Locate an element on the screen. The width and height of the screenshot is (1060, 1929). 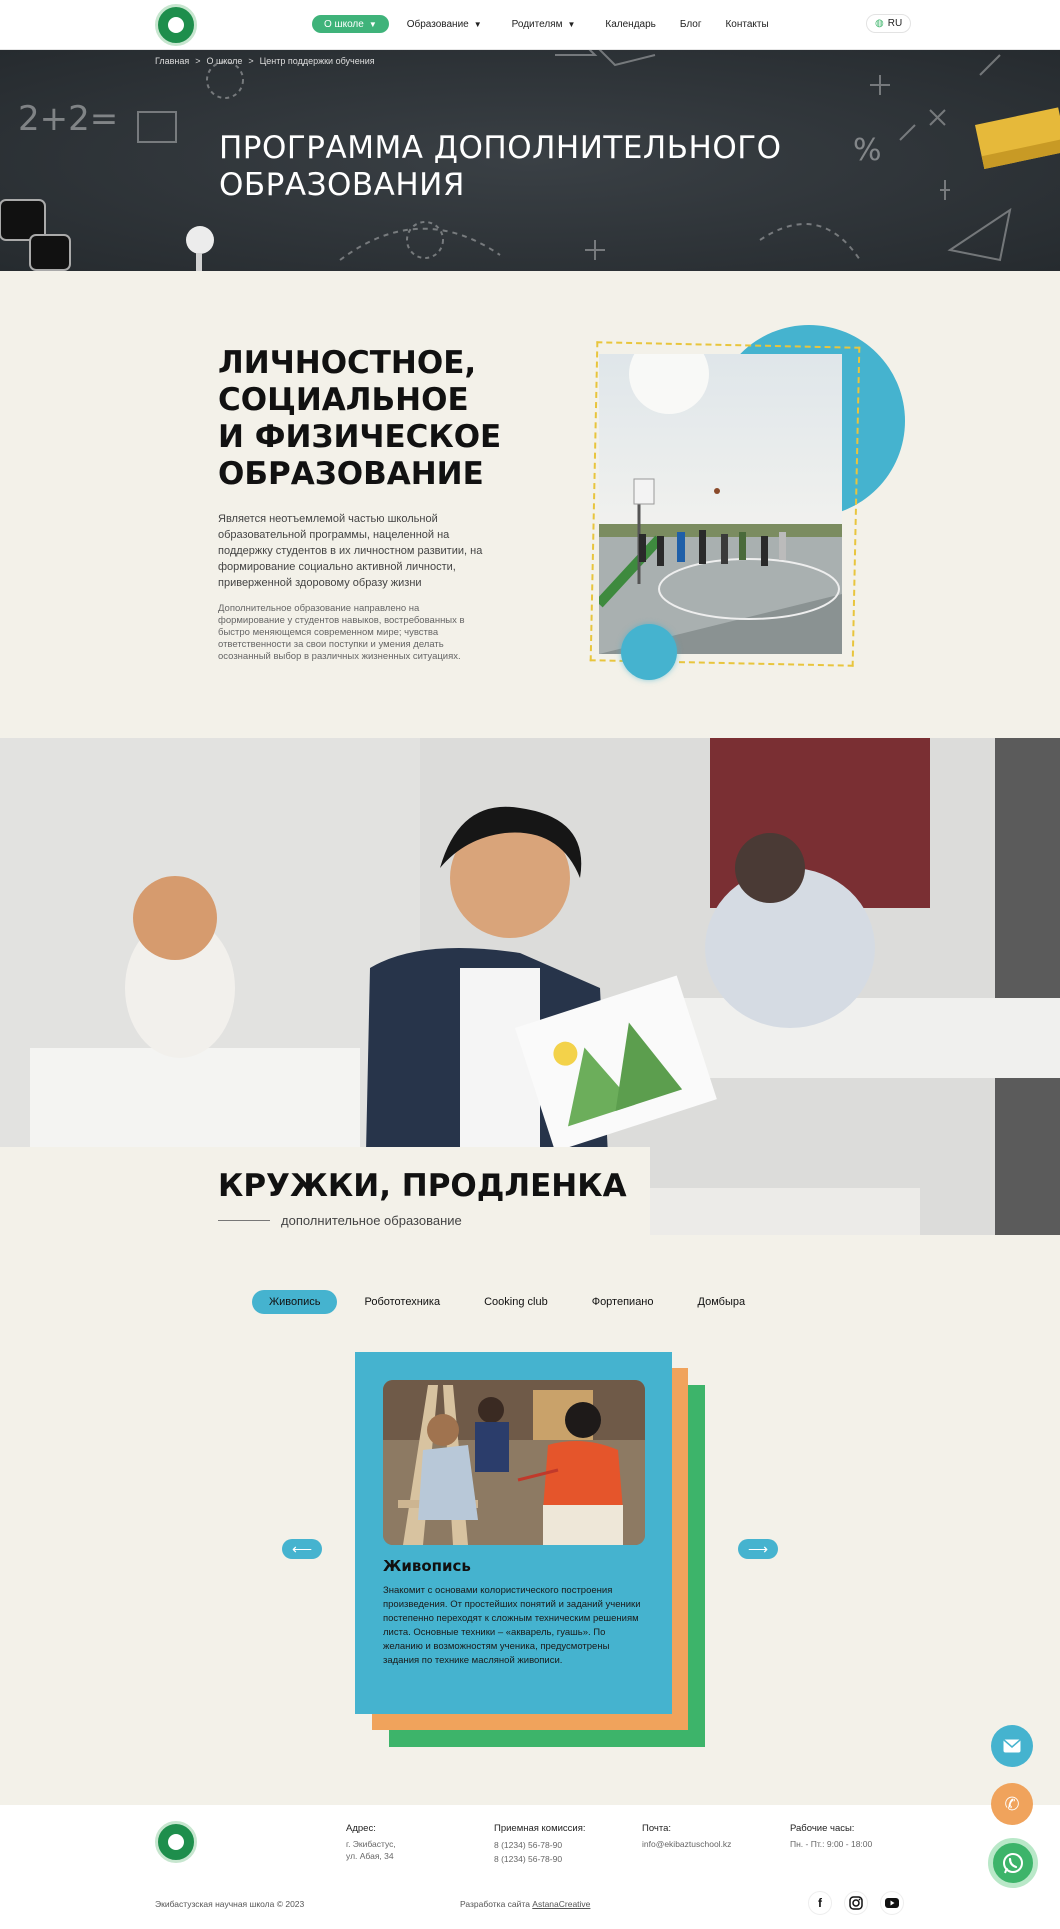
mail-icon is located at coordinates (1012, 1746).